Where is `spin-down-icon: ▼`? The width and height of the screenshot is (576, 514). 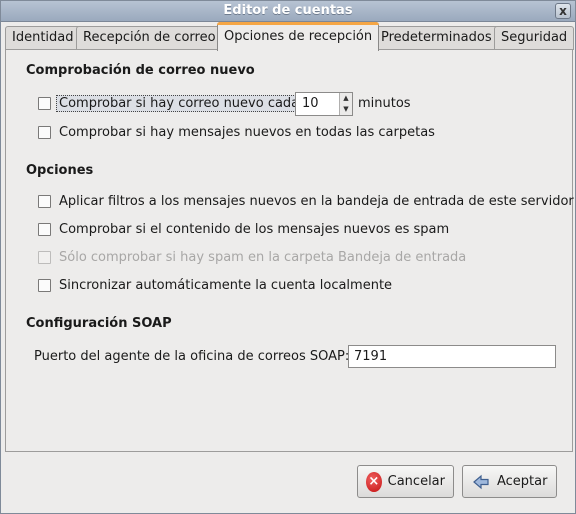 spin-down-icon: ▼ is located at coordinates (346, 109).